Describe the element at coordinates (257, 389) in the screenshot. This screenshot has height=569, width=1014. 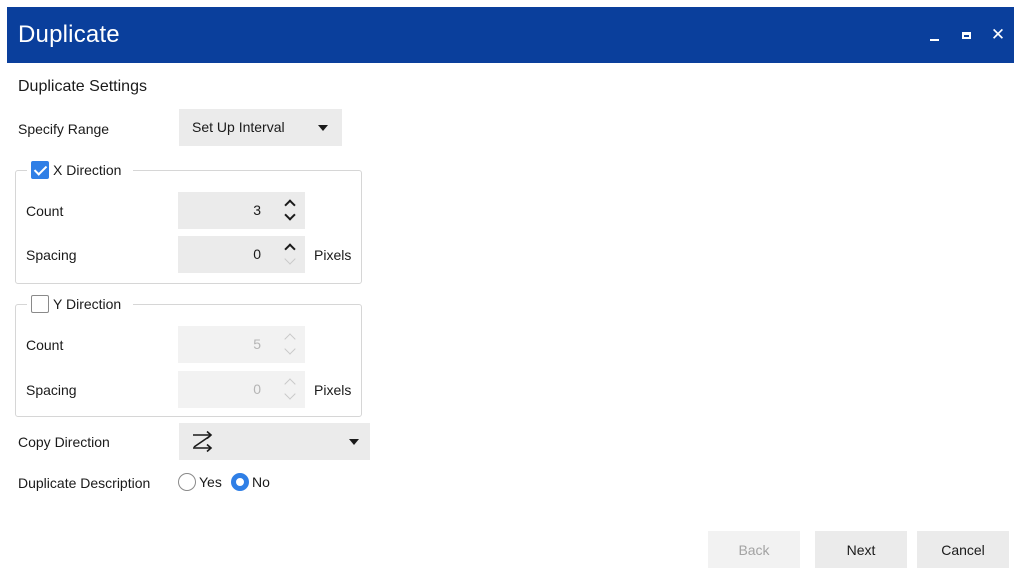
I see `y-spacing-value: 0` at that location.